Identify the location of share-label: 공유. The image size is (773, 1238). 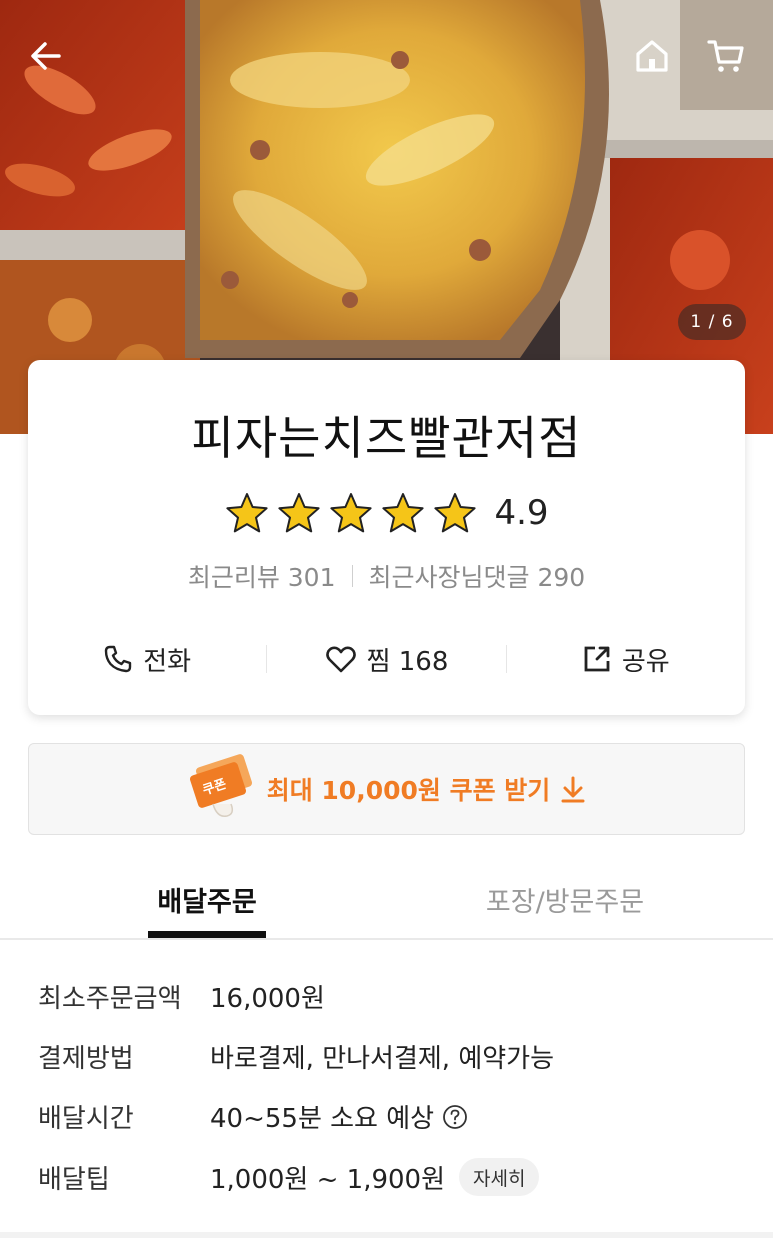
(645, 661).